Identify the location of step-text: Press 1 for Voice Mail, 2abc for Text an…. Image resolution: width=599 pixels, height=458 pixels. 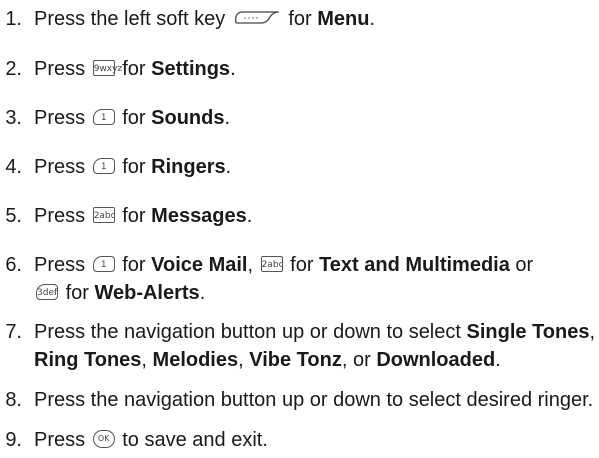
(316, 279).